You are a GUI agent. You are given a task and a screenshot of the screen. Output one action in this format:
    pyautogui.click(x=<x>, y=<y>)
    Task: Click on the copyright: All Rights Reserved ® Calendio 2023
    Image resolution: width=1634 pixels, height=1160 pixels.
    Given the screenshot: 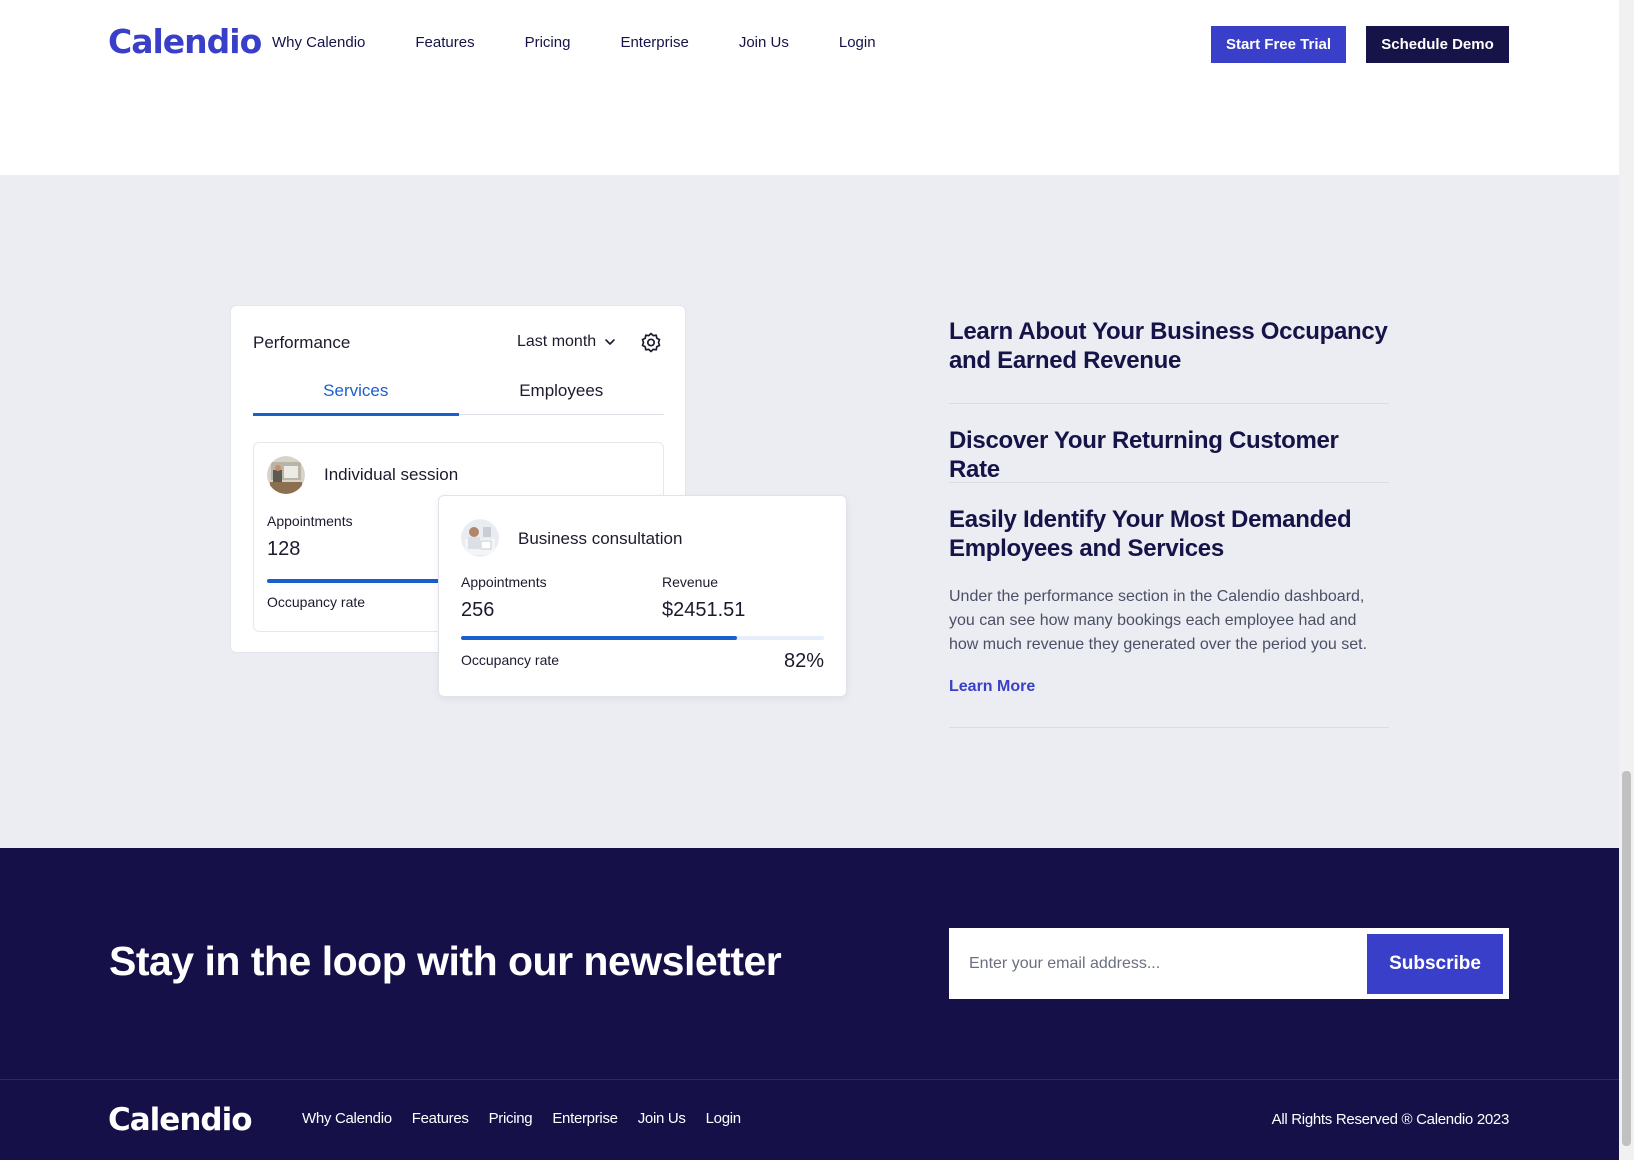 What is the action you would take?
    pyautogui.click(x=1390, y=1119)
    